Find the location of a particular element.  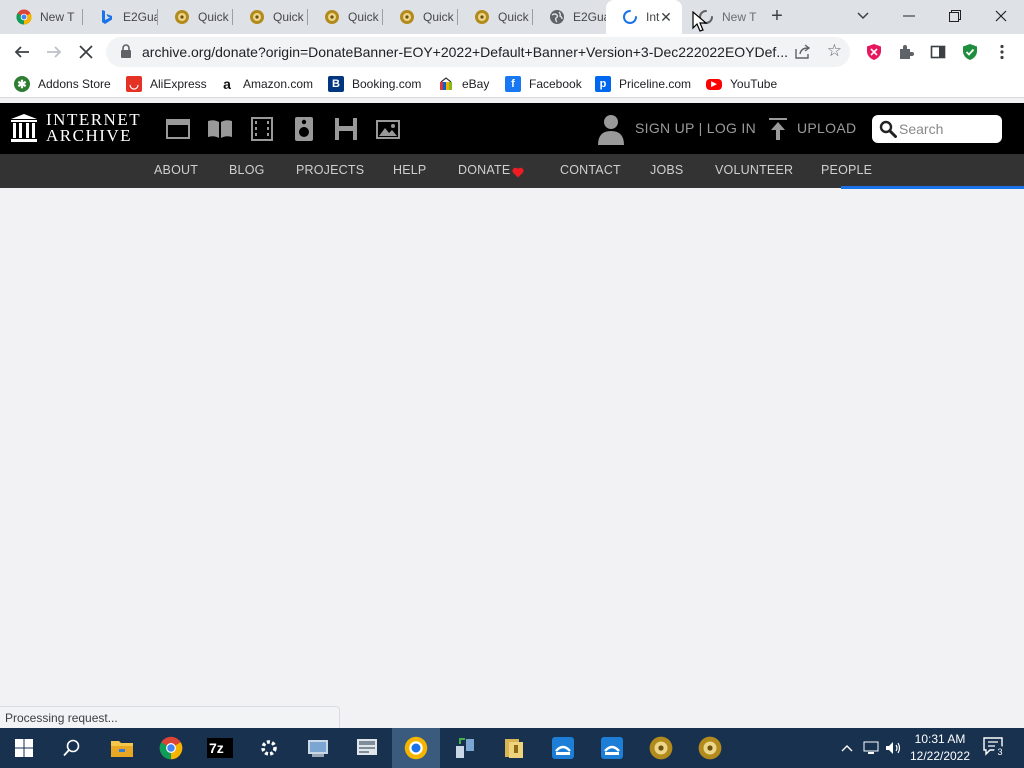

close-tab-icon: ✕ is located at coordinates (666, 17).